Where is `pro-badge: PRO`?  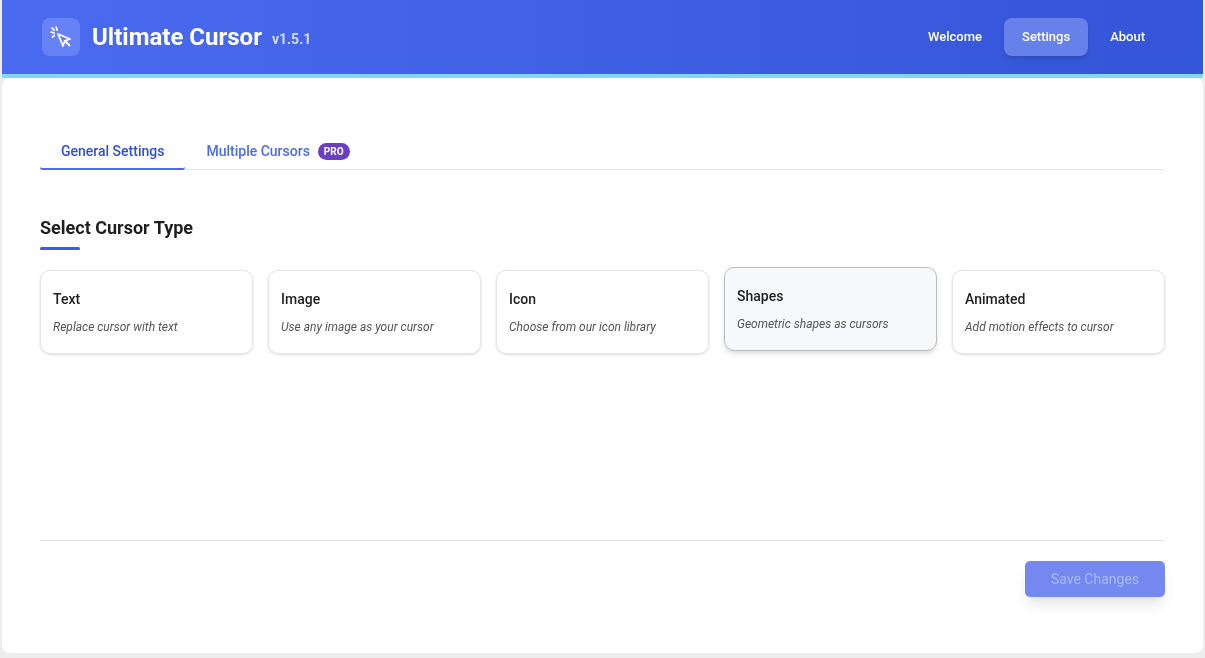
pro-badge: PRO is located at coordinates (333, 151).